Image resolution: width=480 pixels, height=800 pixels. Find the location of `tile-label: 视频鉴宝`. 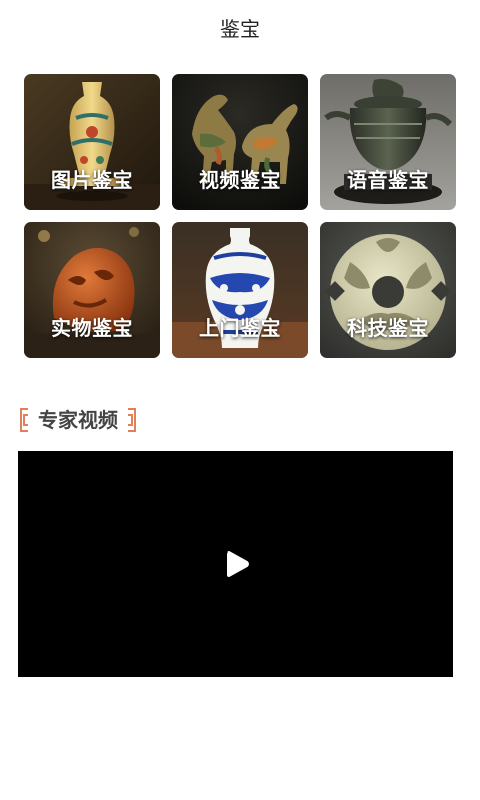

tile-label: 视频鉴宝 is located at coordinates (240, 180).